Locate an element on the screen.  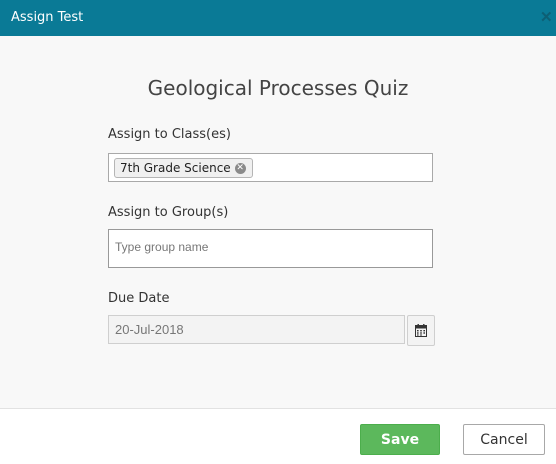
groups-field is located at coordinates (270, 248).